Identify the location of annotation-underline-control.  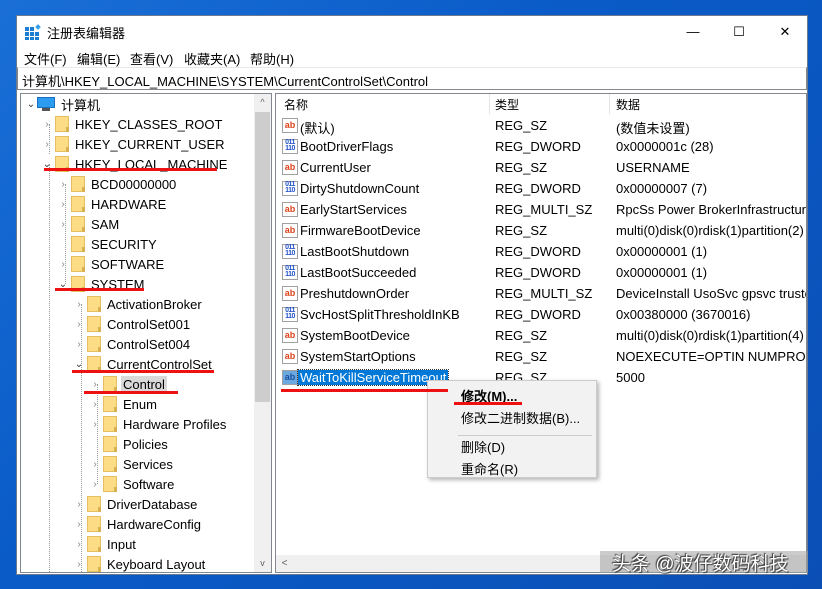
(131, 392).